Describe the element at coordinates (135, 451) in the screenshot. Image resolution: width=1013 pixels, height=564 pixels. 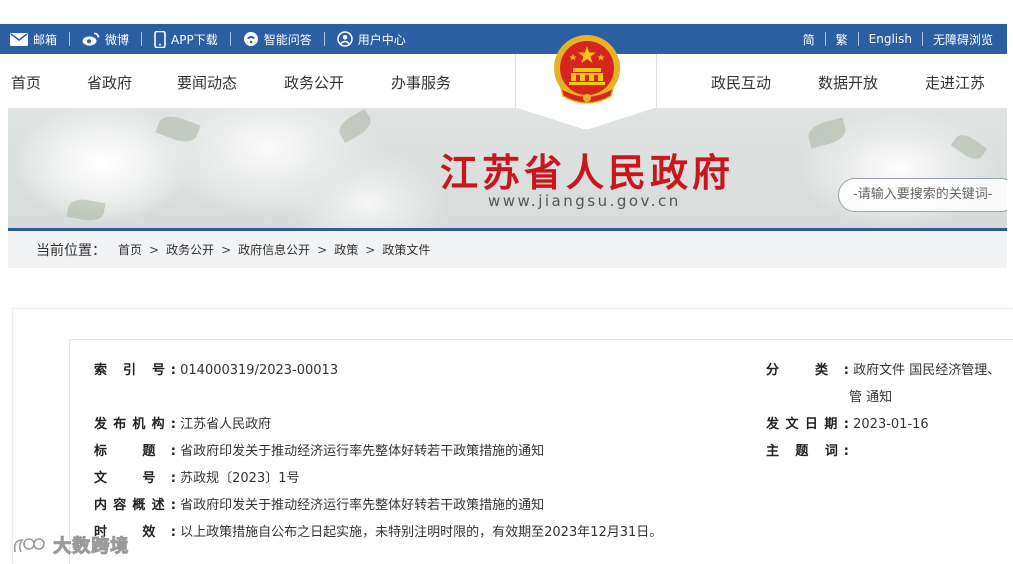
I see `title-label: 标 题:` at that location.